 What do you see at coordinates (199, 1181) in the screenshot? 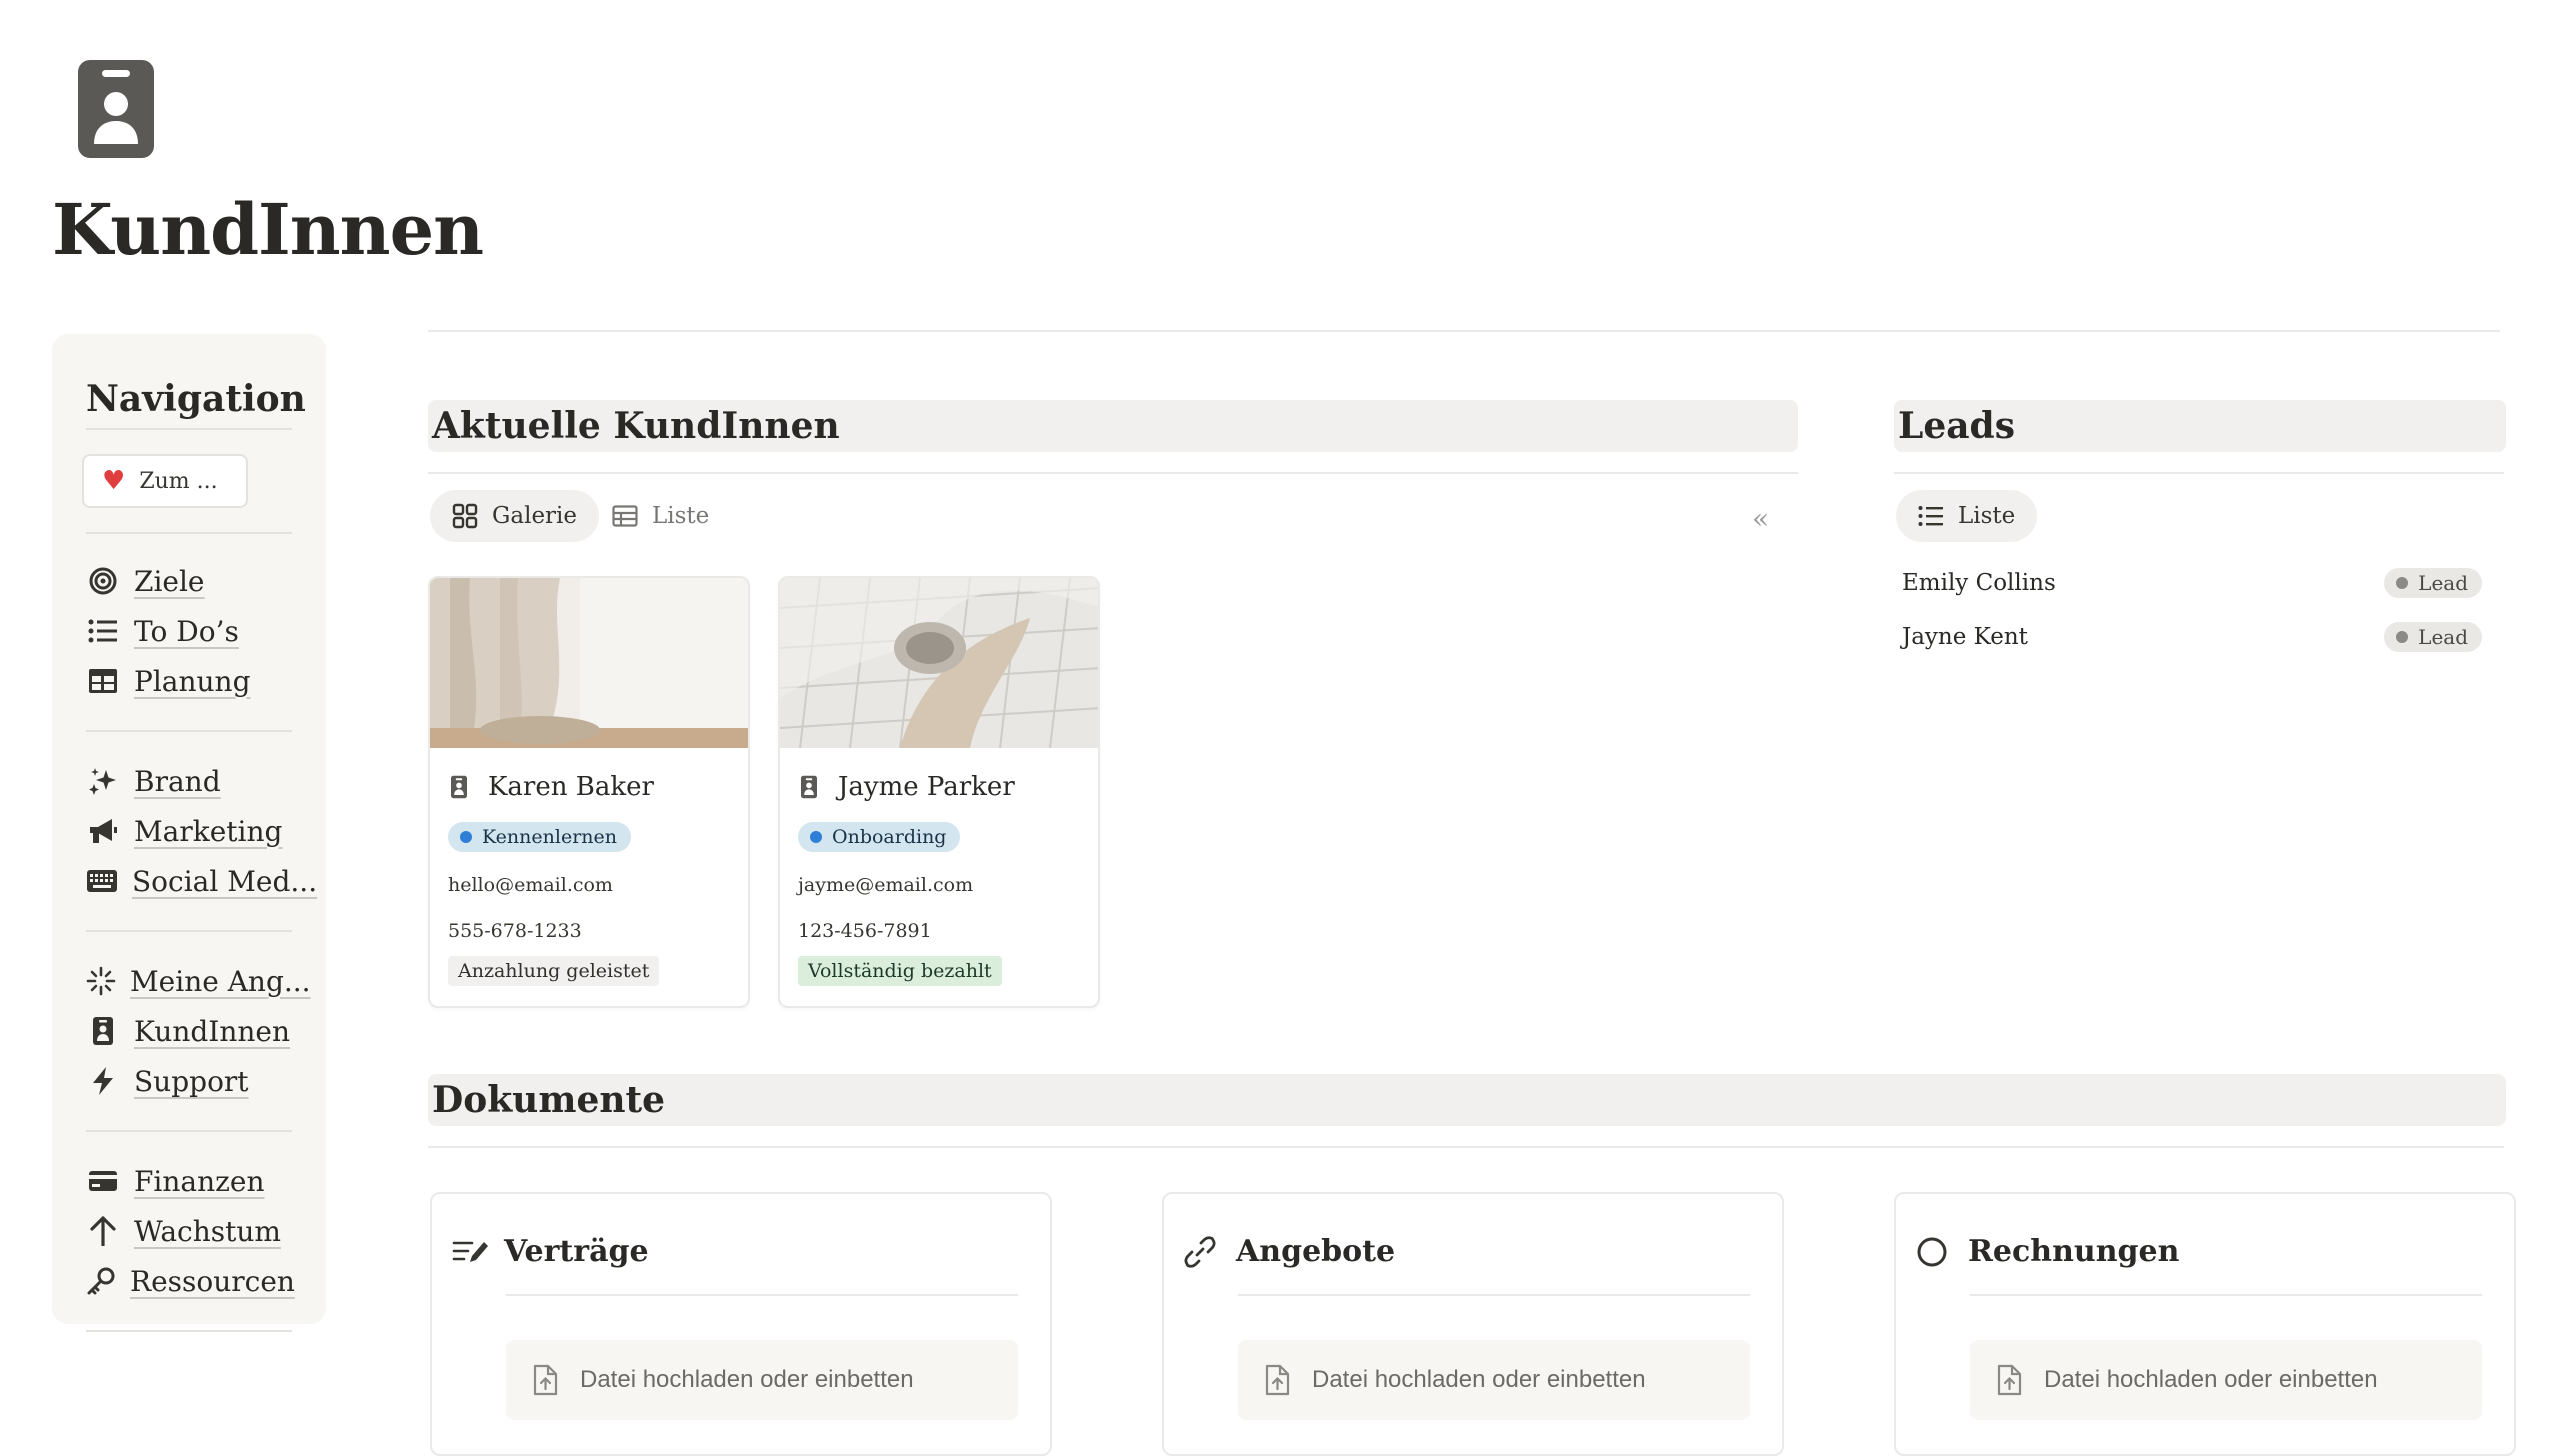
I see `sidebar-item-label: Finanzen` at bounding box center [199, 1181].